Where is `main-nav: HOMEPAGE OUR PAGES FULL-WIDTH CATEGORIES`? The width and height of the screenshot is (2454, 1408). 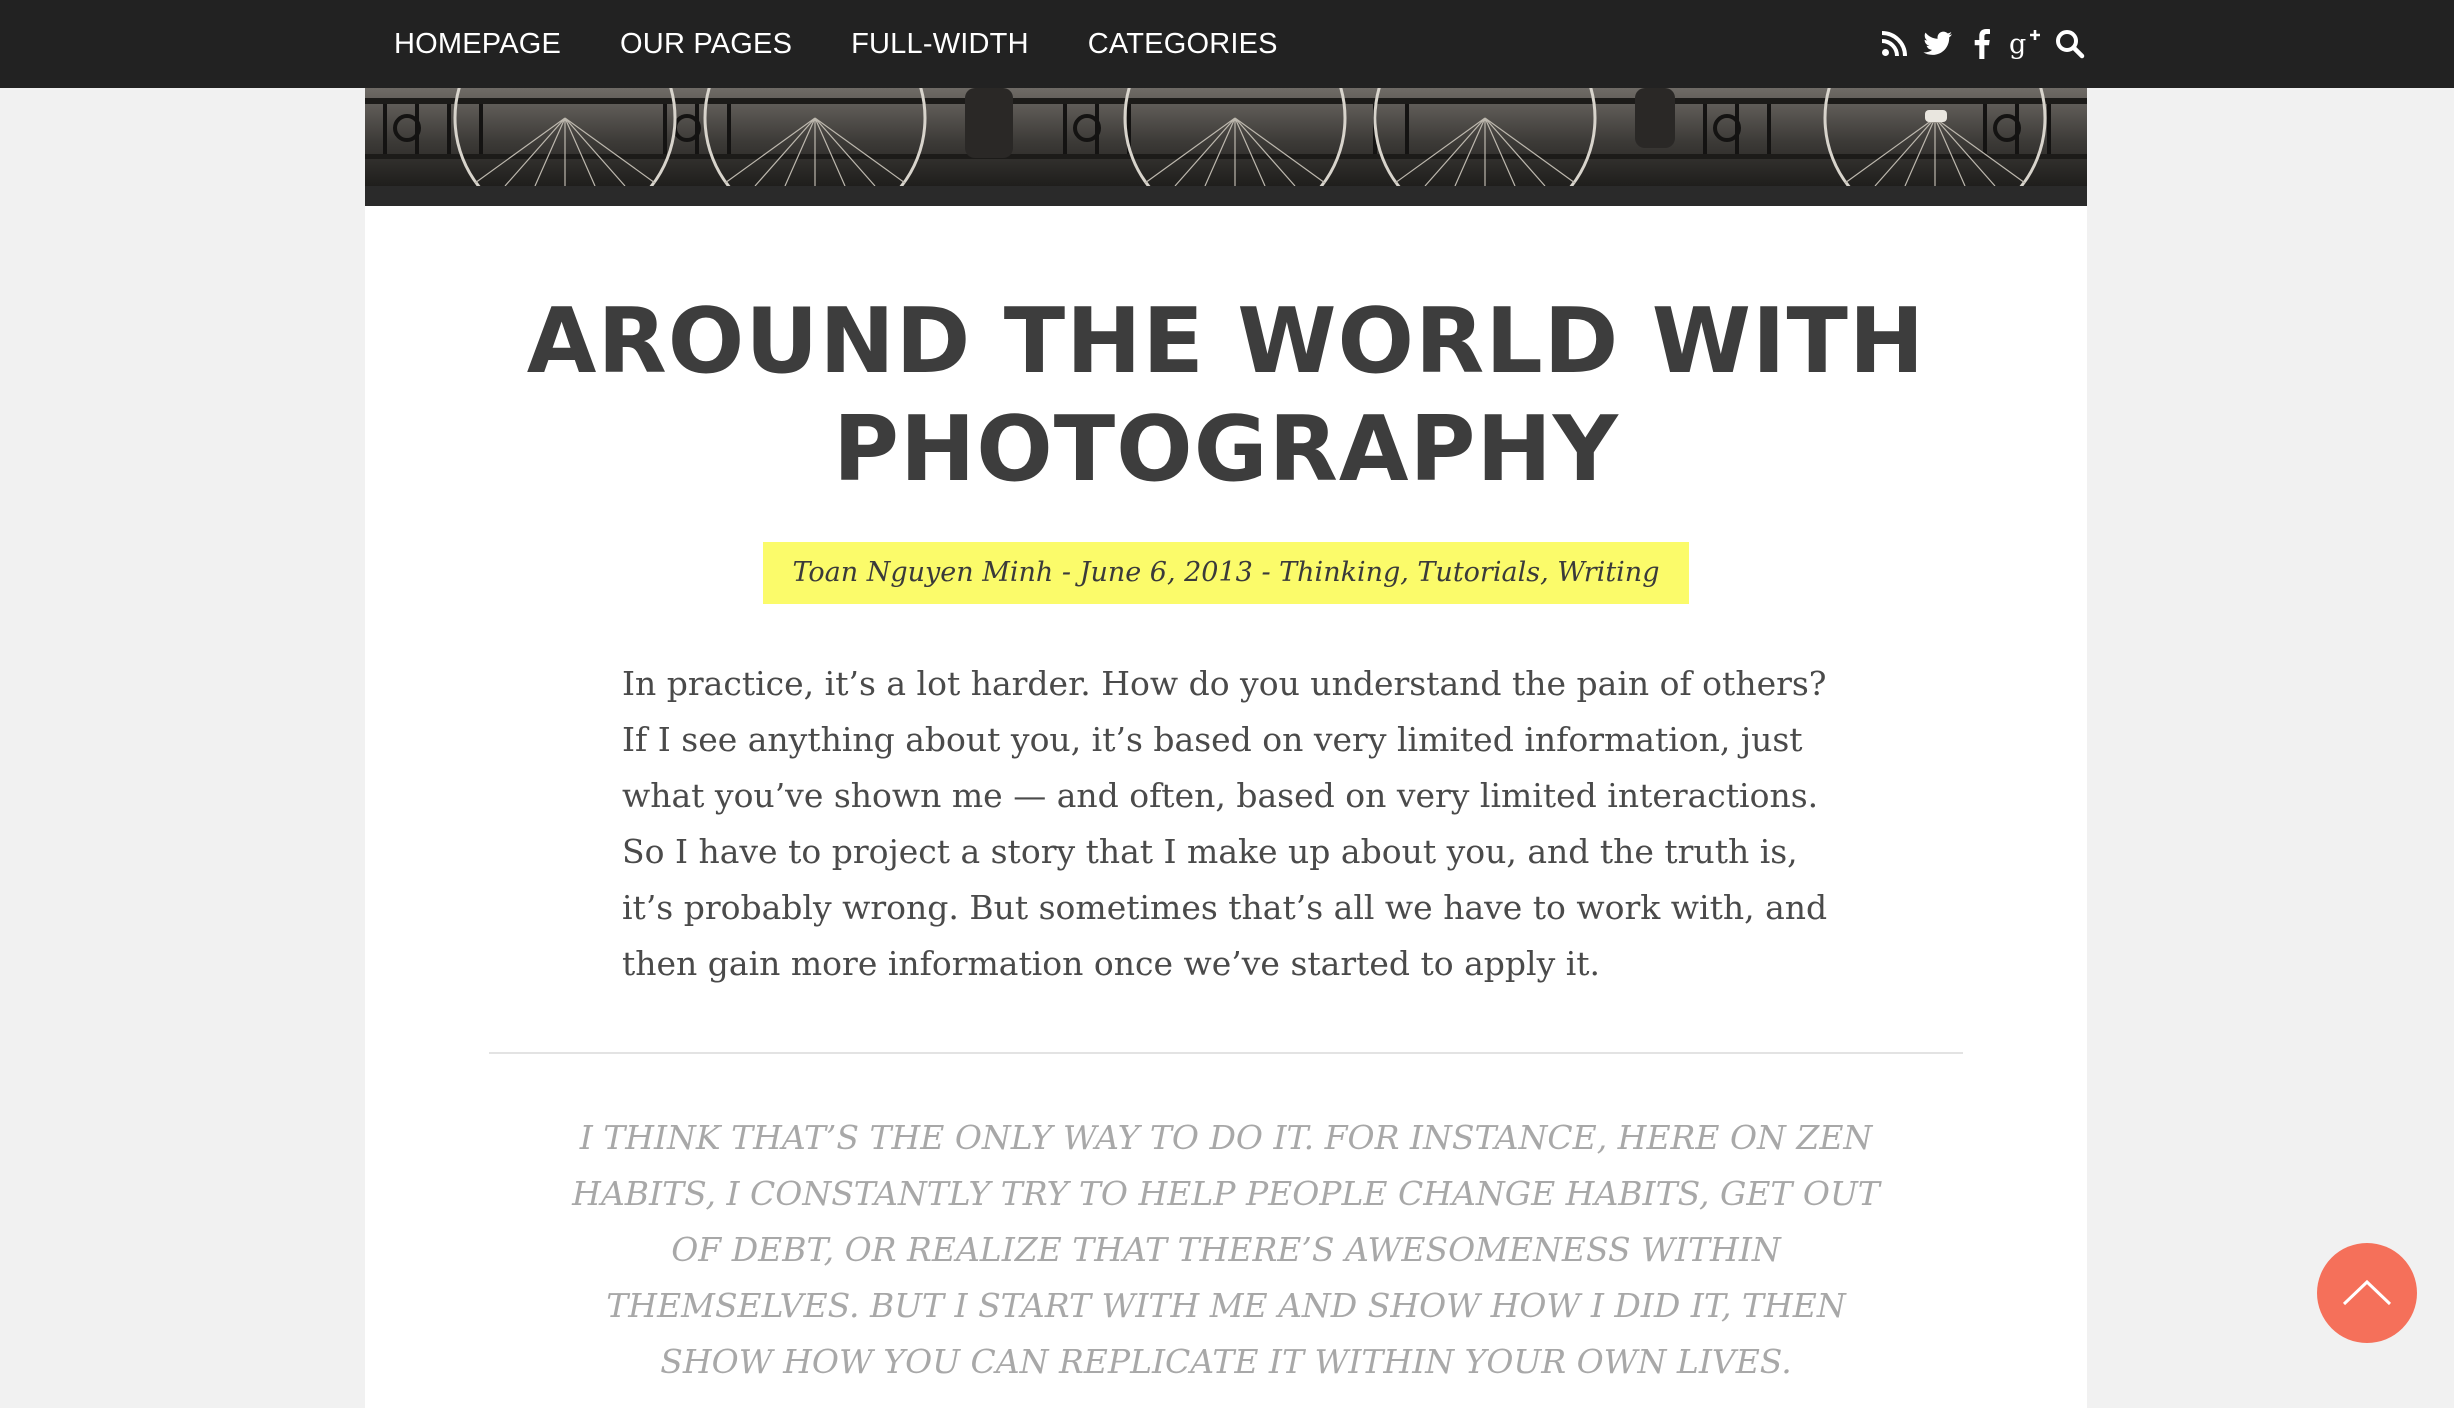
main-nav: HOMEPAGE OUR PAGES FULL-WIDTH CATEGORIES is located at coordinates (865, 44).